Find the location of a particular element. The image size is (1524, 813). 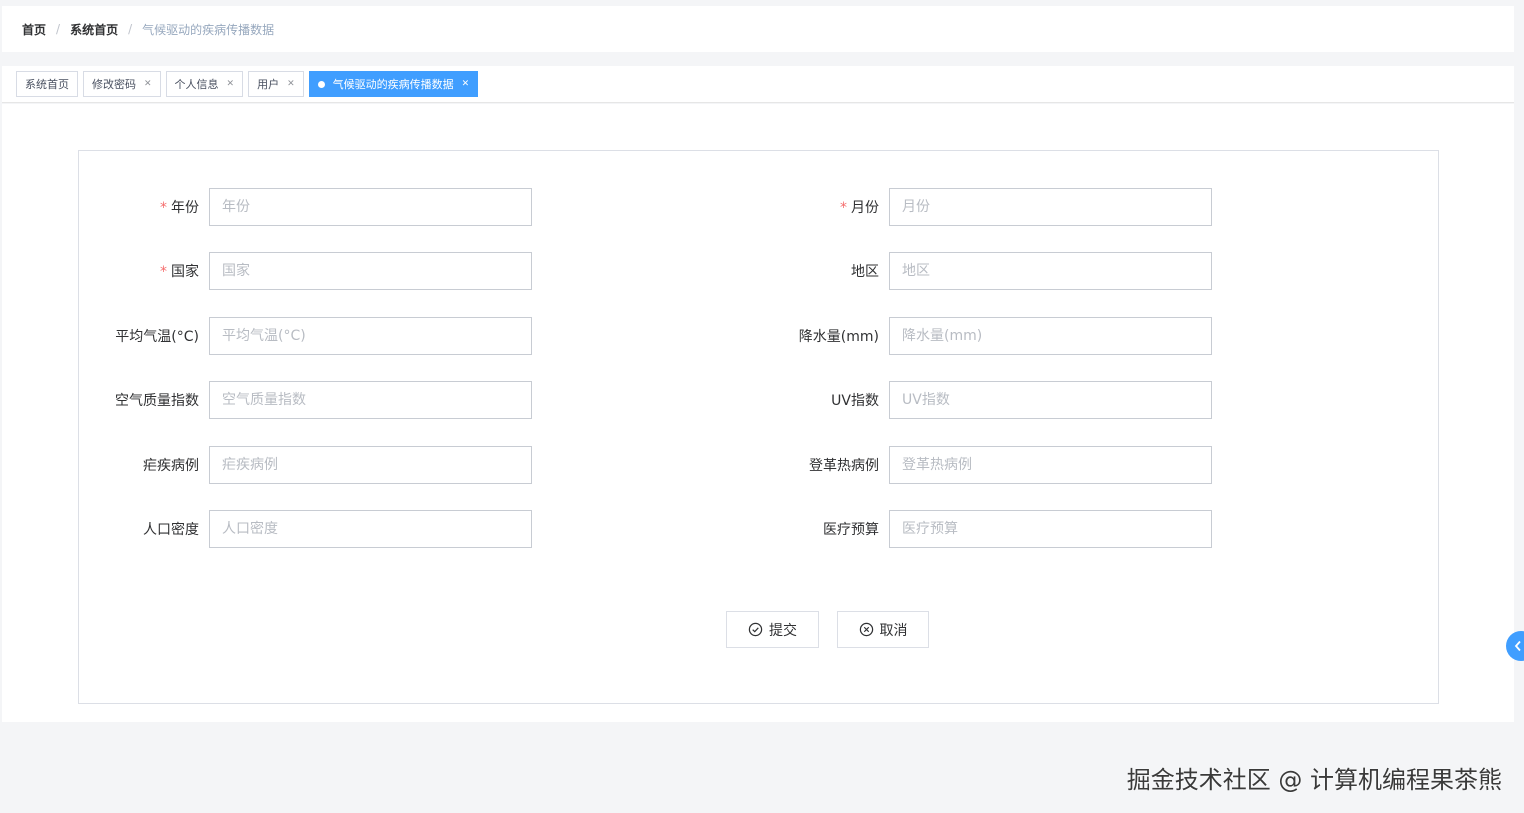

form-item-malaria-cases: 疟疾病例 is located at coordinates (305, 465).